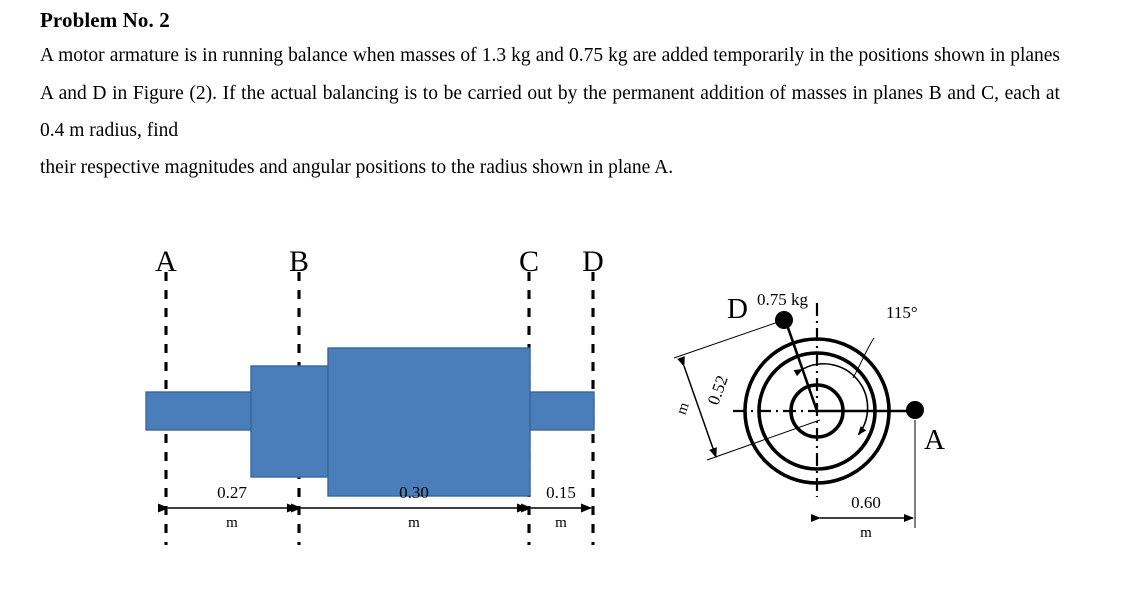 The height and width of the screenshot is (590, 1122). I want to click on plane-label-a: A, so click(166, 261).